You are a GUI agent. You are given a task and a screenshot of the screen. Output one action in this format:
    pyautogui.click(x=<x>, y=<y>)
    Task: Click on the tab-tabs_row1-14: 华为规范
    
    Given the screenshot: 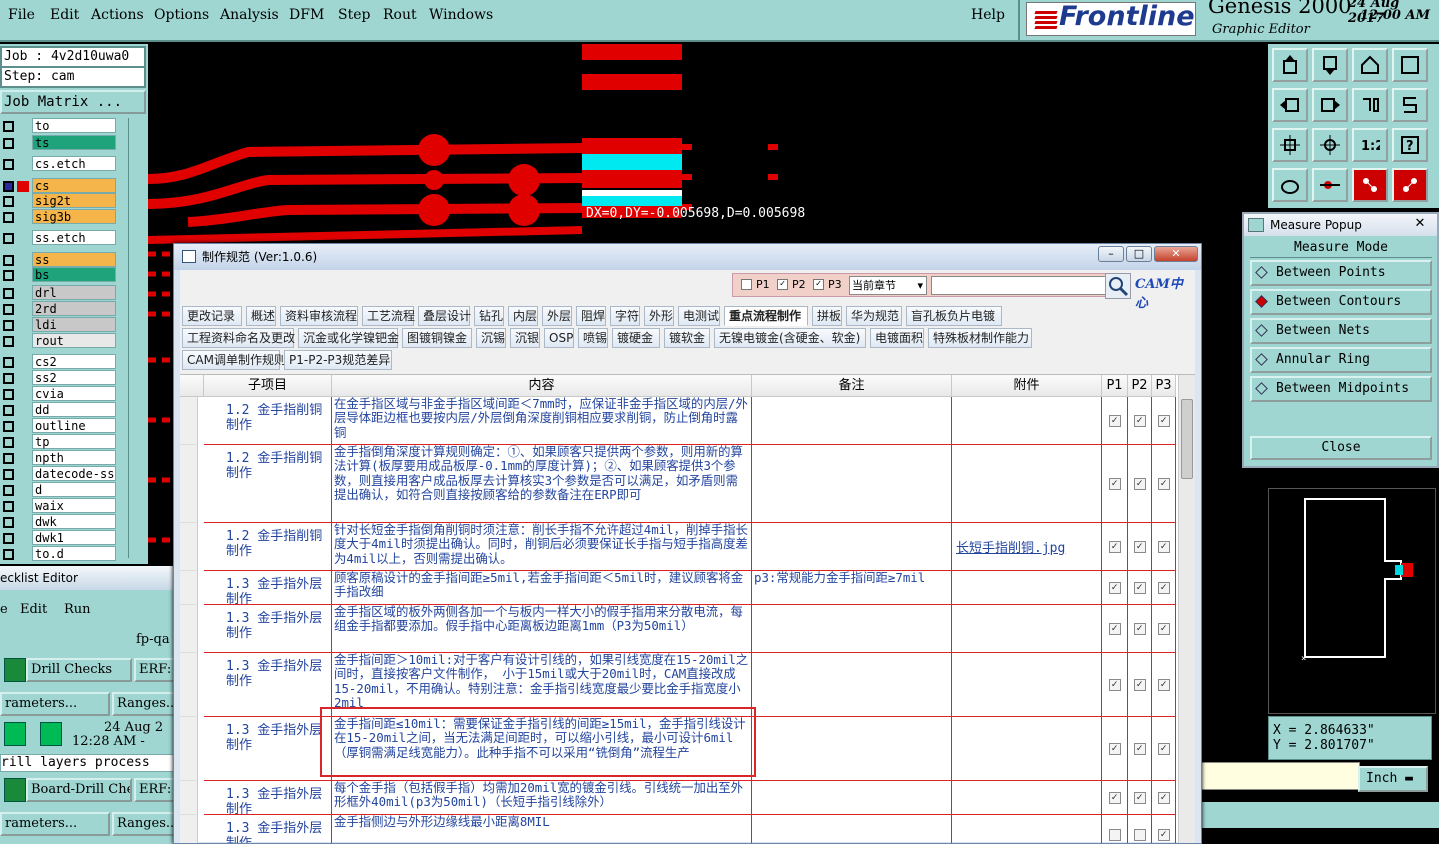 What is the action you would take?
    pyautogui.click(x=874, y=316)
    